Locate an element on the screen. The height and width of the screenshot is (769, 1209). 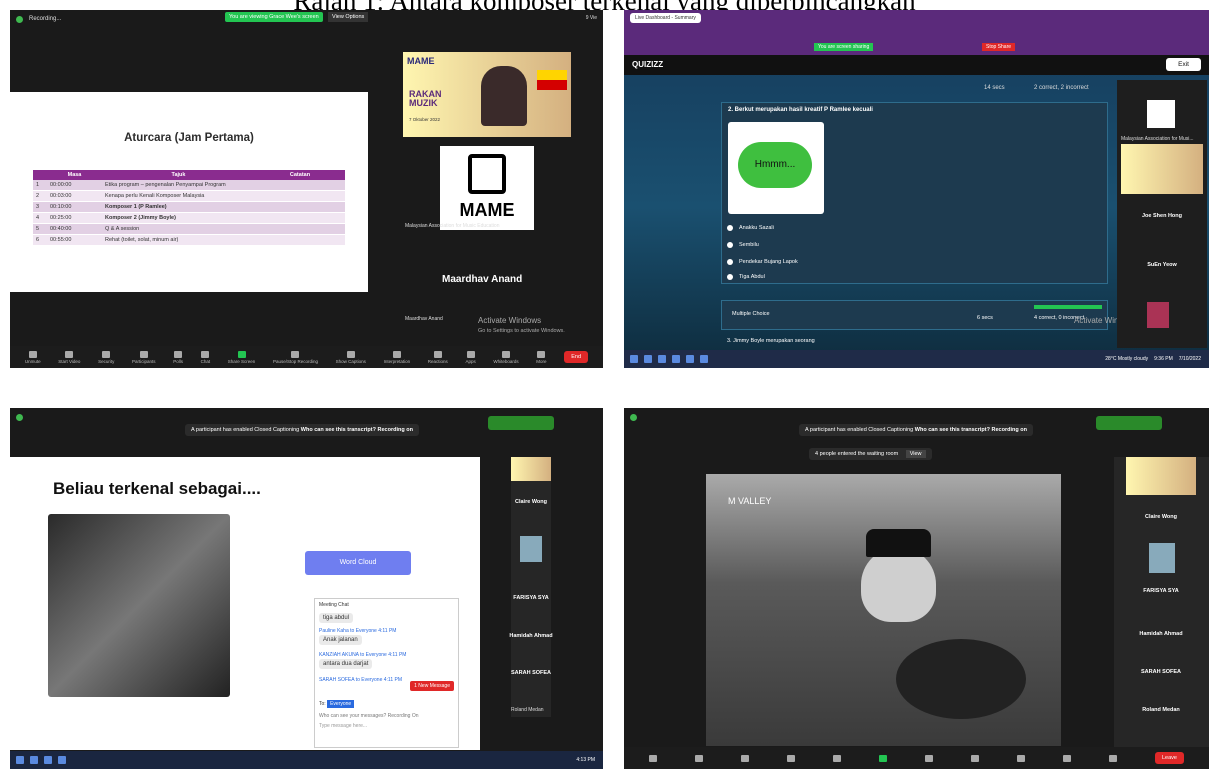
participants-button: Participants is located at coordinates (144, 357).